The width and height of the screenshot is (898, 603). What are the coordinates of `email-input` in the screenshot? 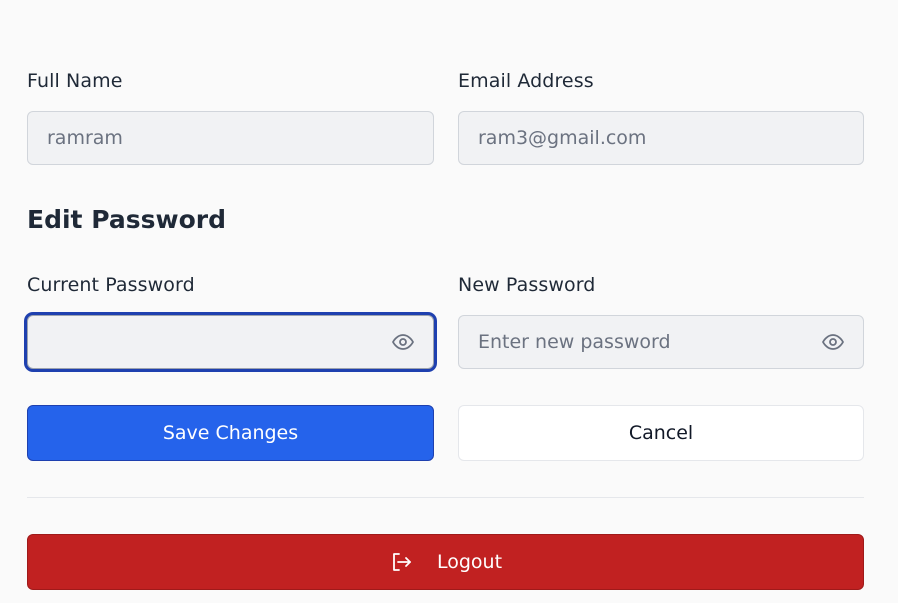 It's located at (661, 138).